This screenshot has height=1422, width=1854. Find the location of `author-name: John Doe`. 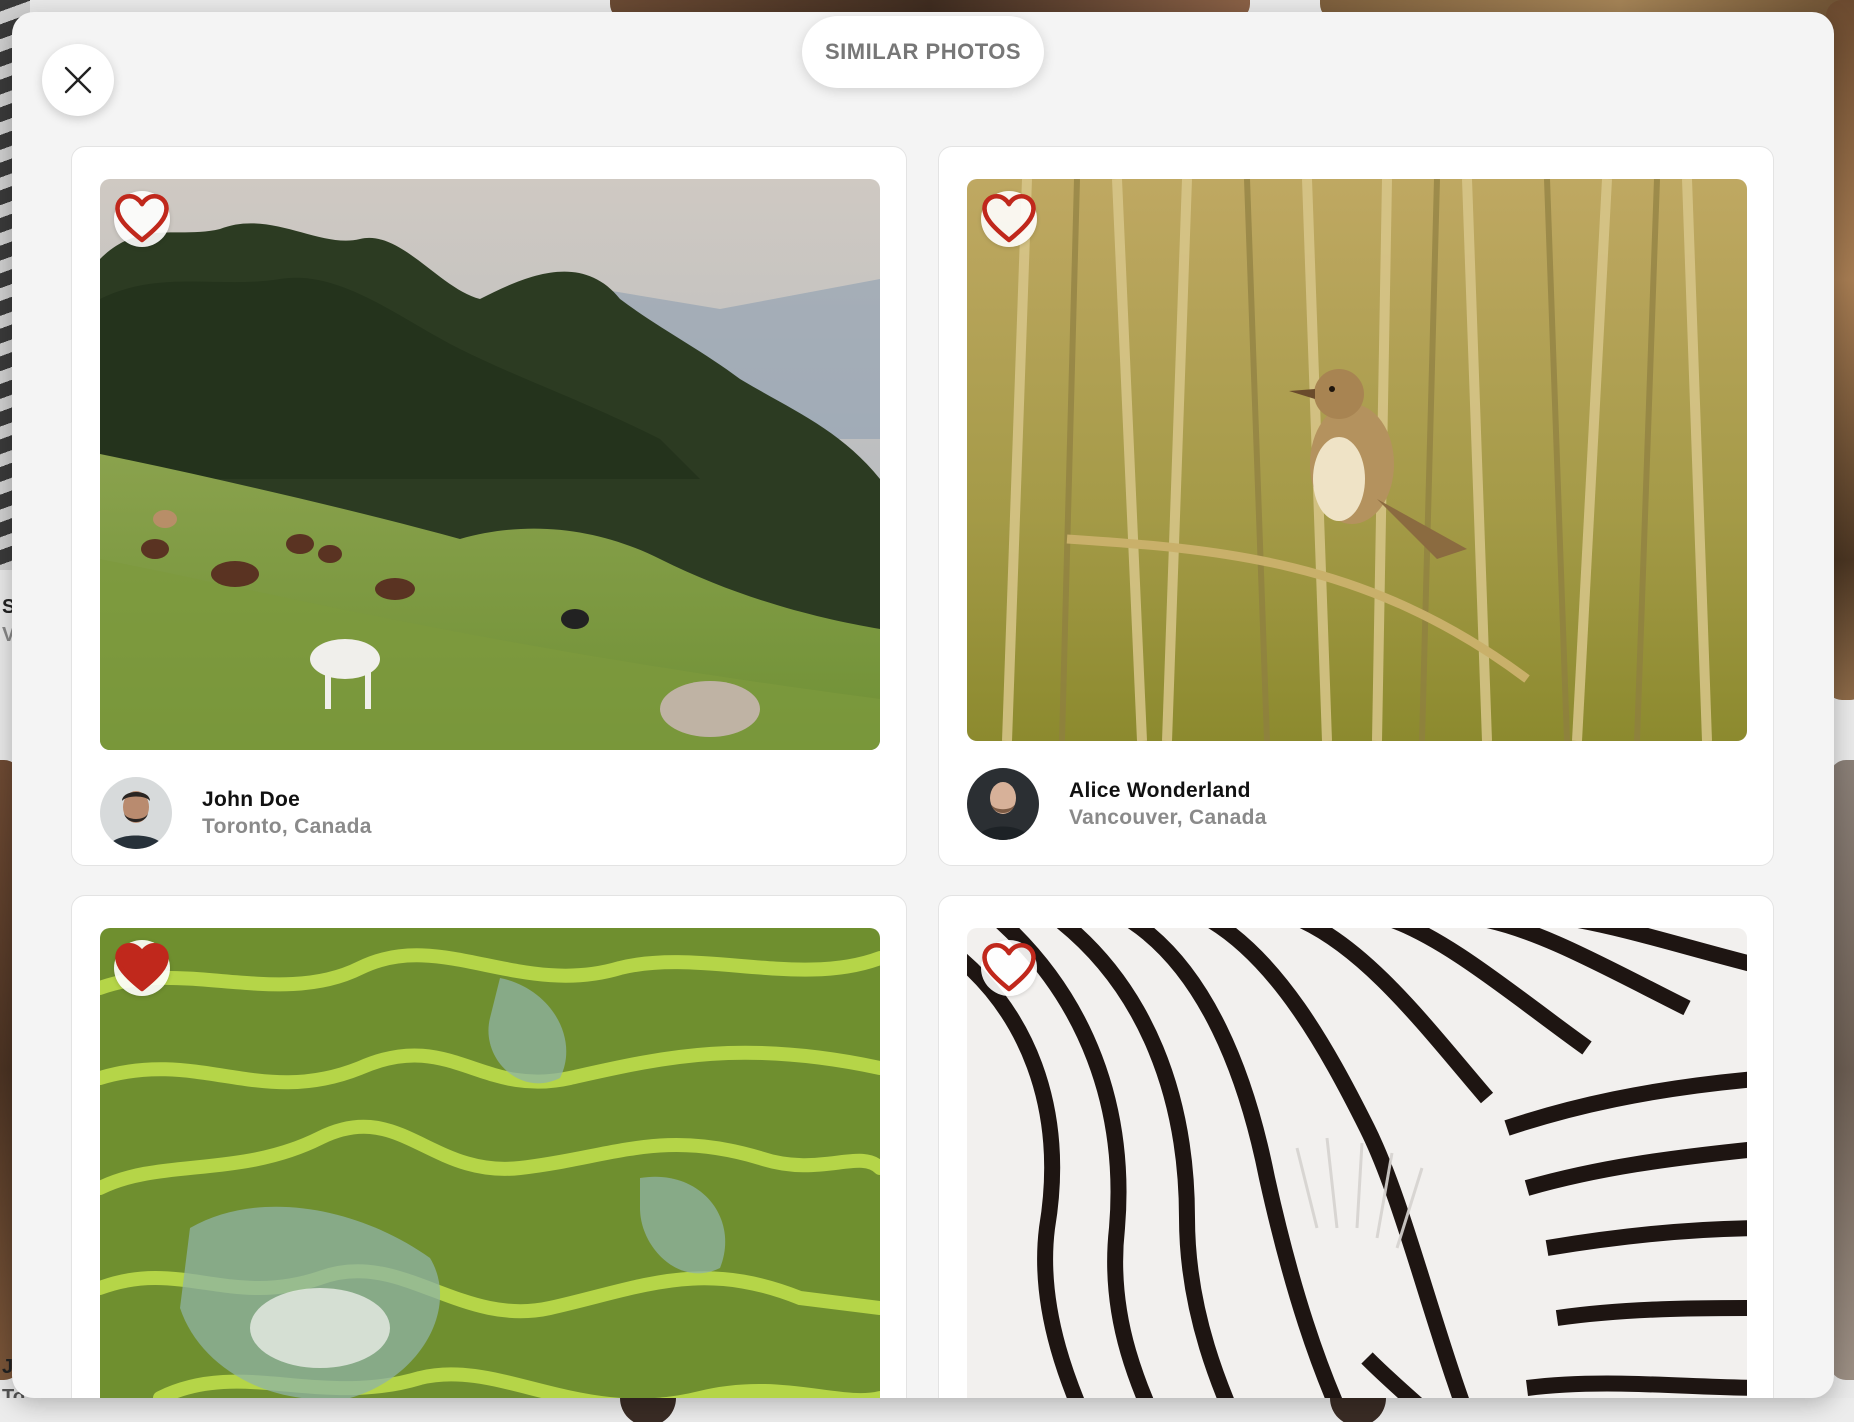

author-name: John Doe is located at coordinates (287, 800).